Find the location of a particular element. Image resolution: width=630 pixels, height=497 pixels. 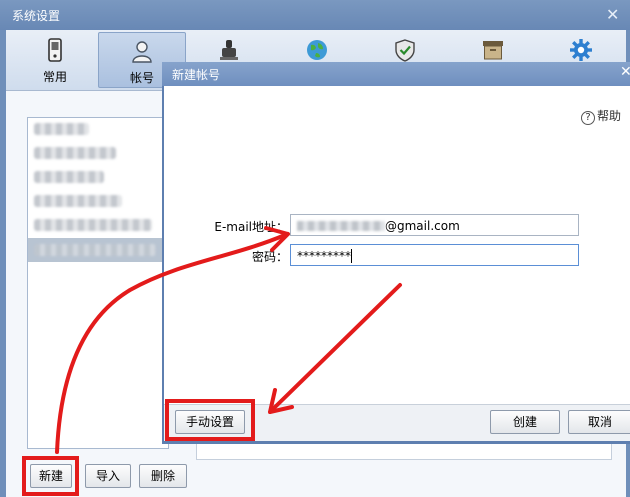

arrow-password-to-manual is located at coordinates (336, 347).